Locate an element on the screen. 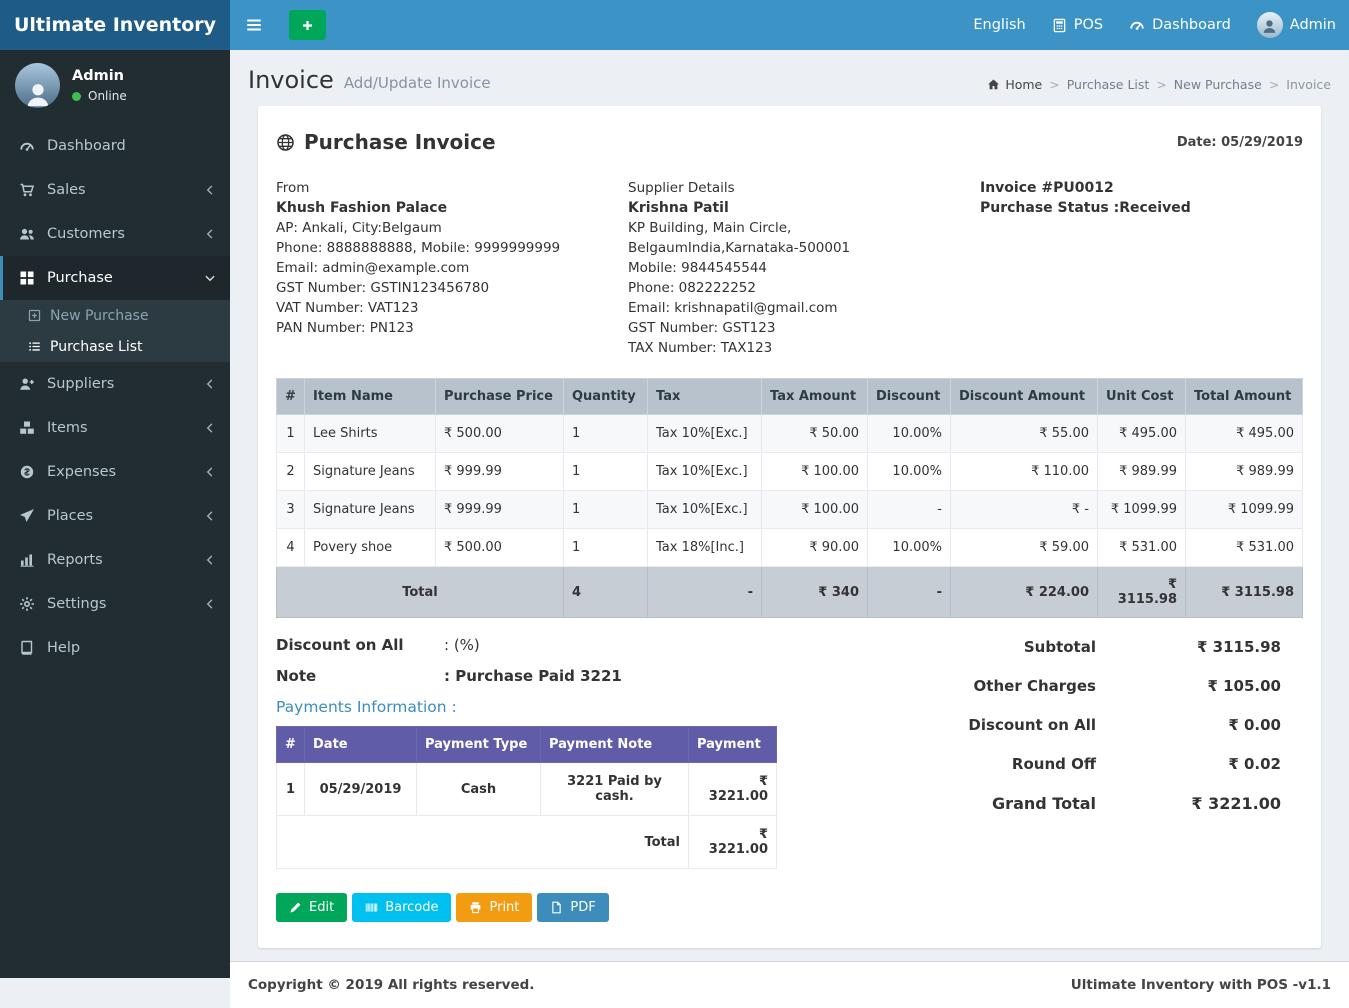 This screenshot has width=1349, height=1008. from-phone: Phone: 8888888888, Mobile: 9999999999 is located at coordinates (418, 248).